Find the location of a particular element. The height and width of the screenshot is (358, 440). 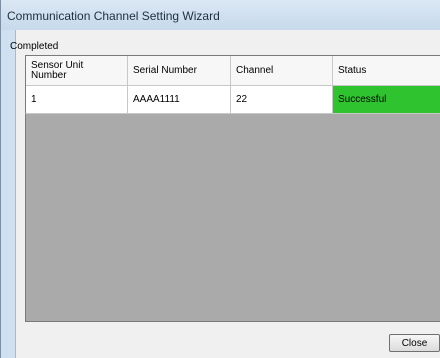

header-text: Channel is located at coordinates (255, 70).